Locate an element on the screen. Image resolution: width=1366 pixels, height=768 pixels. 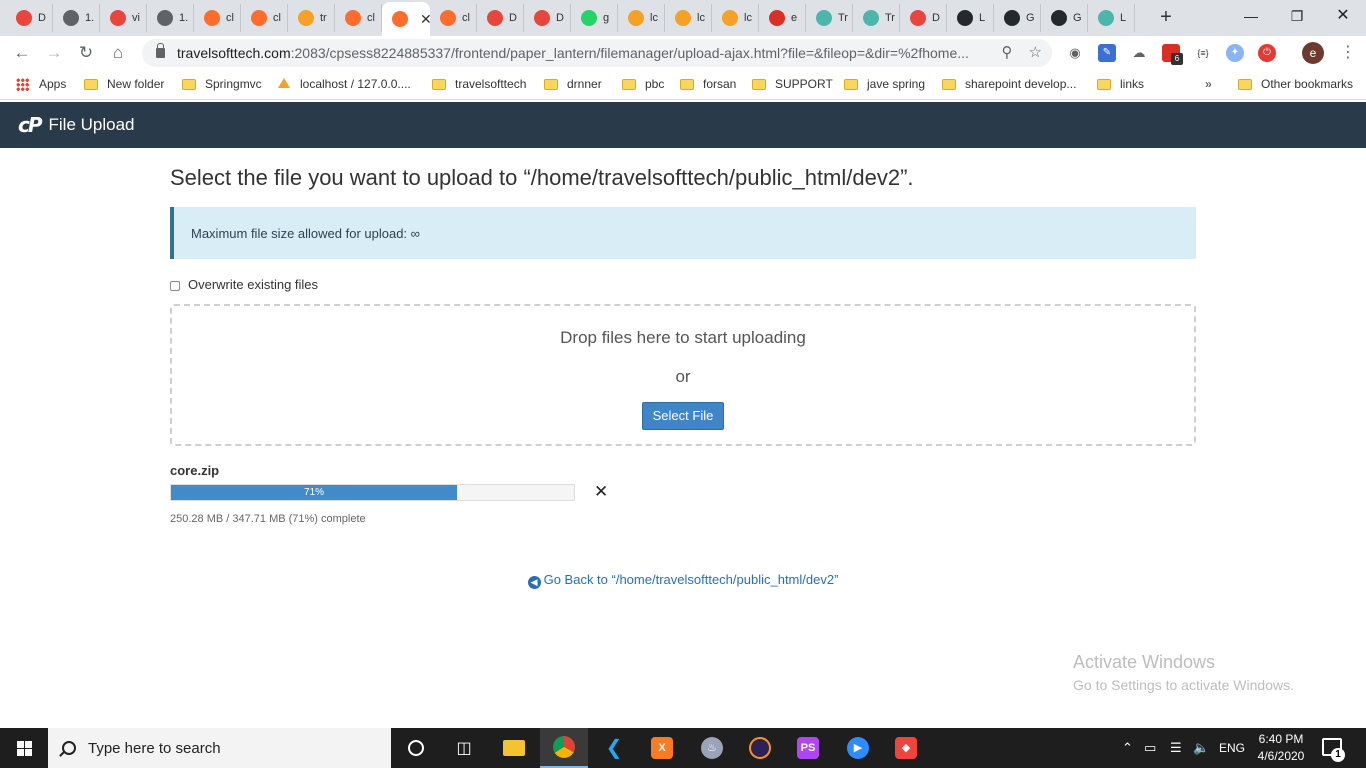
tab-label: L is located at coordinates (1123, 18).